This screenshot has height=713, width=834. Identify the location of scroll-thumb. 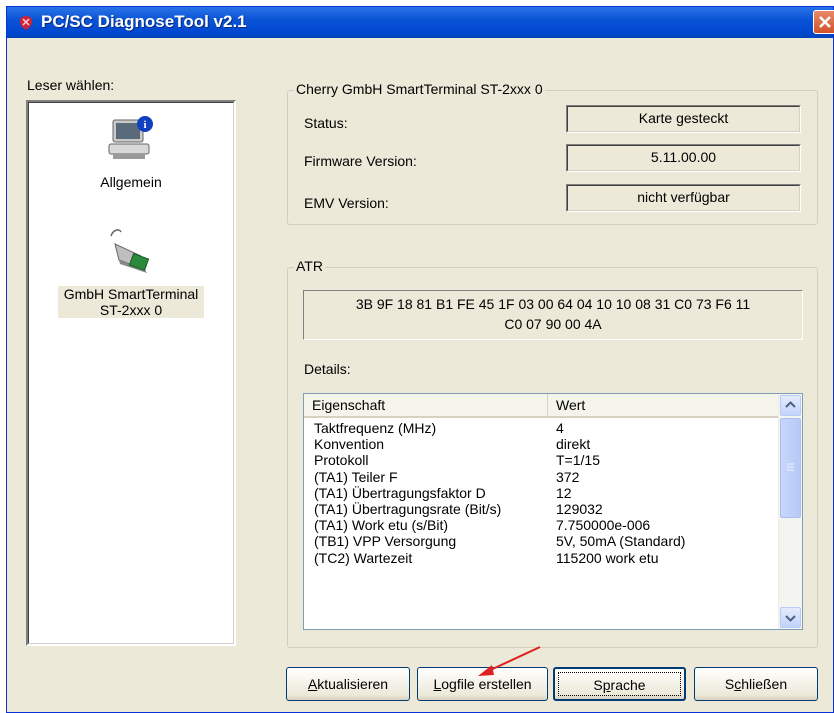
(790, 468).